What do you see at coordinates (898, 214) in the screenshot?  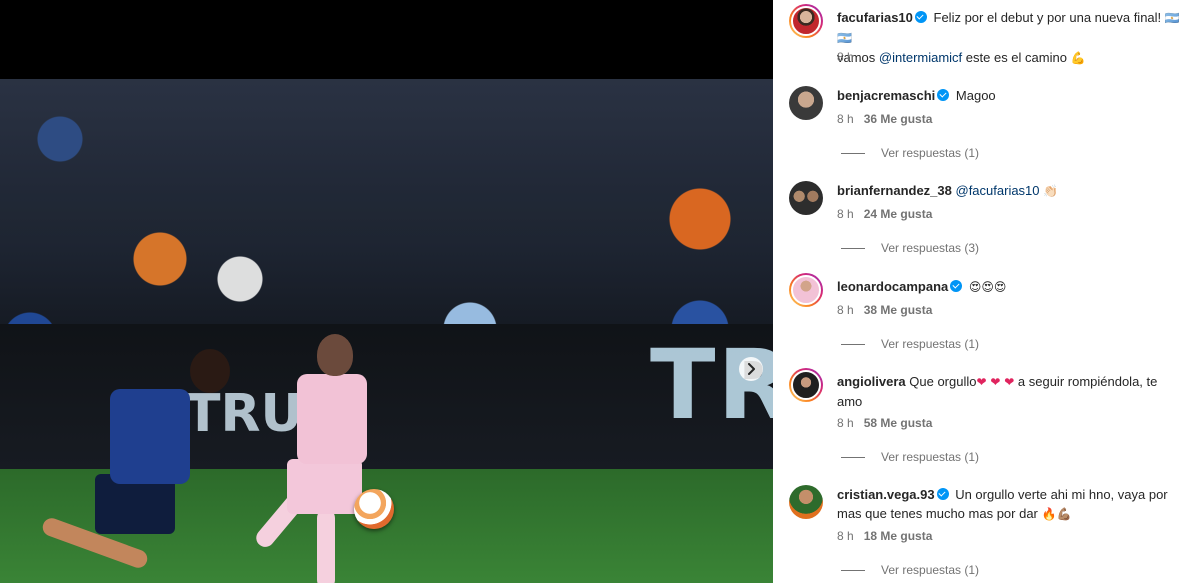 I see `comment-likes: 24 Me gusta` at bounding box center [898, 214].